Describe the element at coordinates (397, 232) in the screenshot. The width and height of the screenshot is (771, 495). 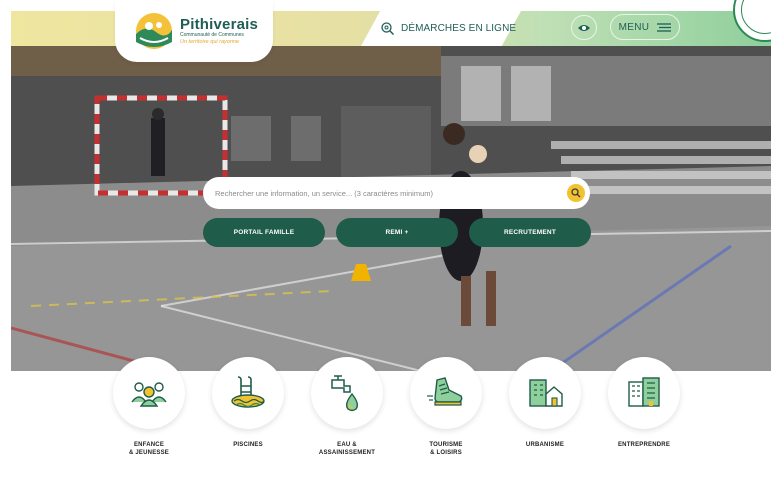
I see `remi-button: REMI +` at that location.